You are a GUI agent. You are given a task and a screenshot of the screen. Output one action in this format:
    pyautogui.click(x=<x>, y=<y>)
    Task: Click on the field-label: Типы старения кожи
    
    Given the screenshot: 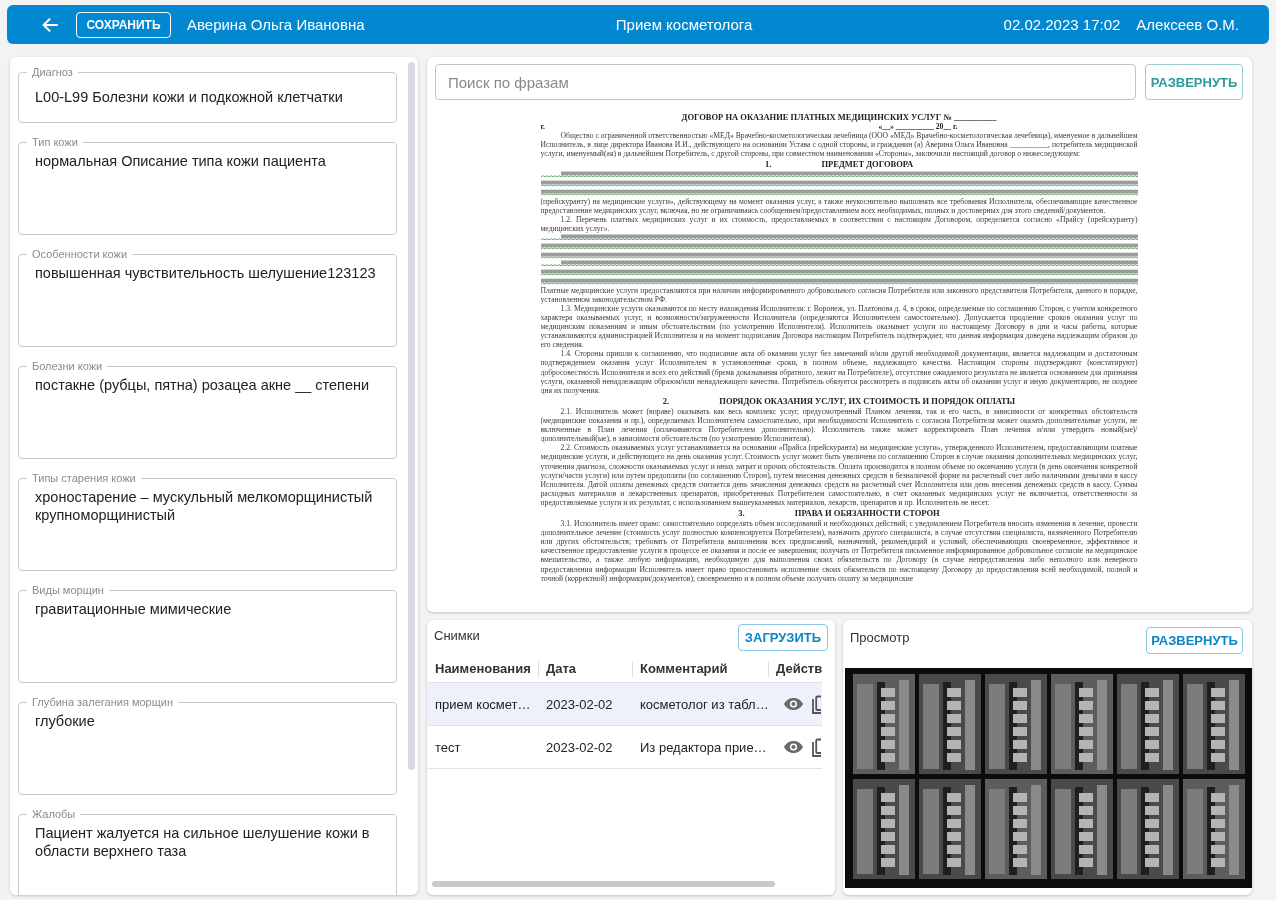 What is the action you would take?
    pyautogui.click(x=84, y=478)
    